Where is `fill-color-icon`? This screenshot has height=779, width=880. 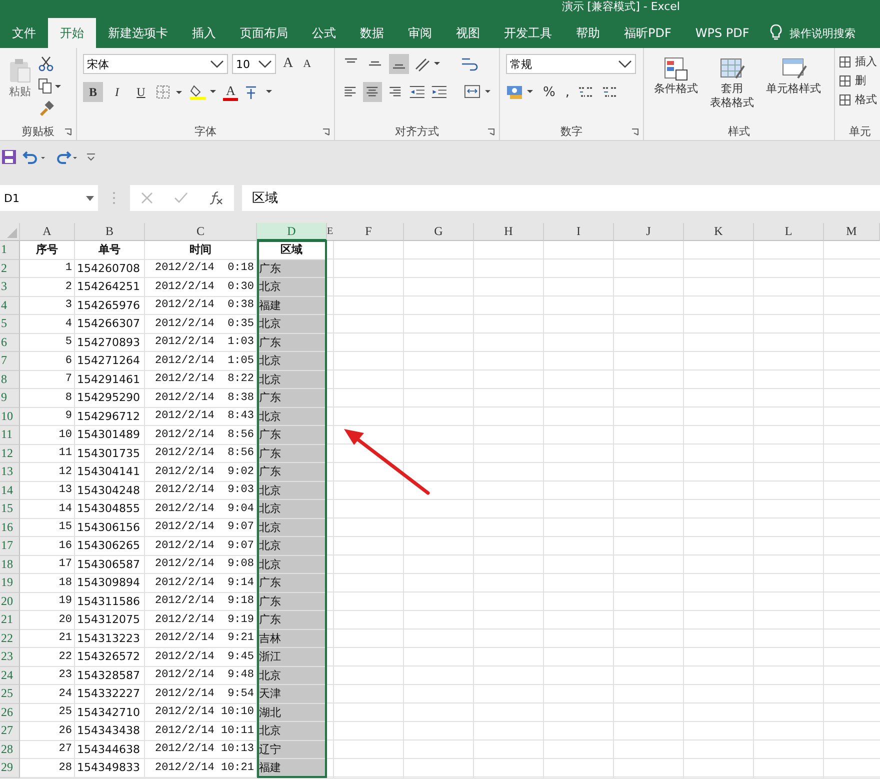
fill-color-icon is located at coordinates (204, 92).